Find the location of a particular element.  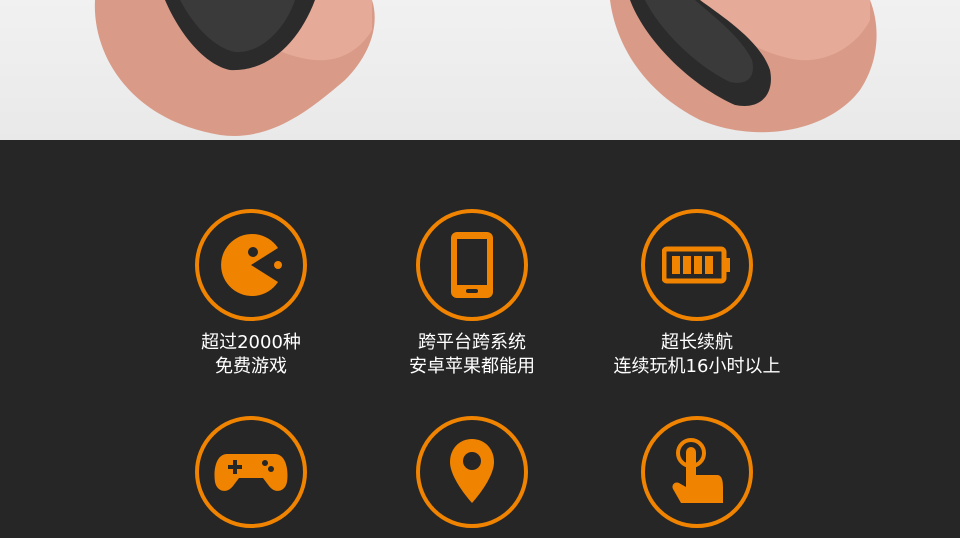

smartphone-icon is located at coordinates (472, 265).